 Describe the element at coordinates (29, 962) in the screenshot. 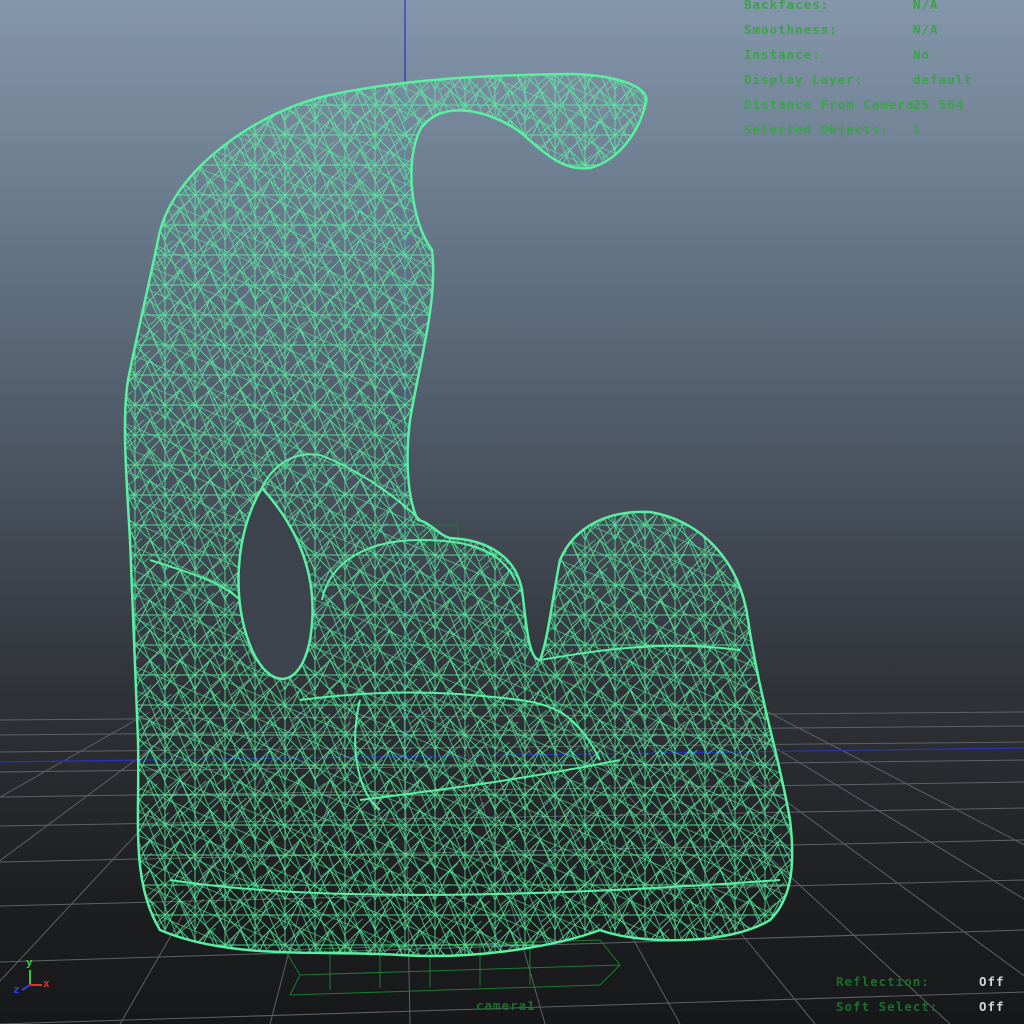

I see `axis-y-label: y` at that location.